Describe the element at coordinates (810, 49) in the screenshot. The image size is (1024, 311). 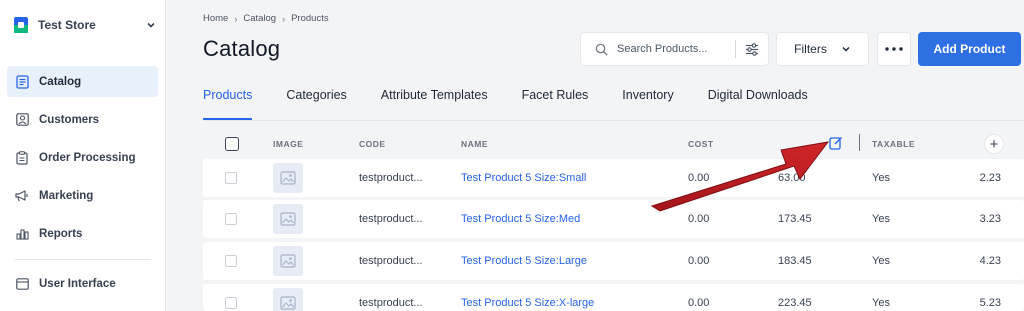
I see `filters-label: Filters` at that location.